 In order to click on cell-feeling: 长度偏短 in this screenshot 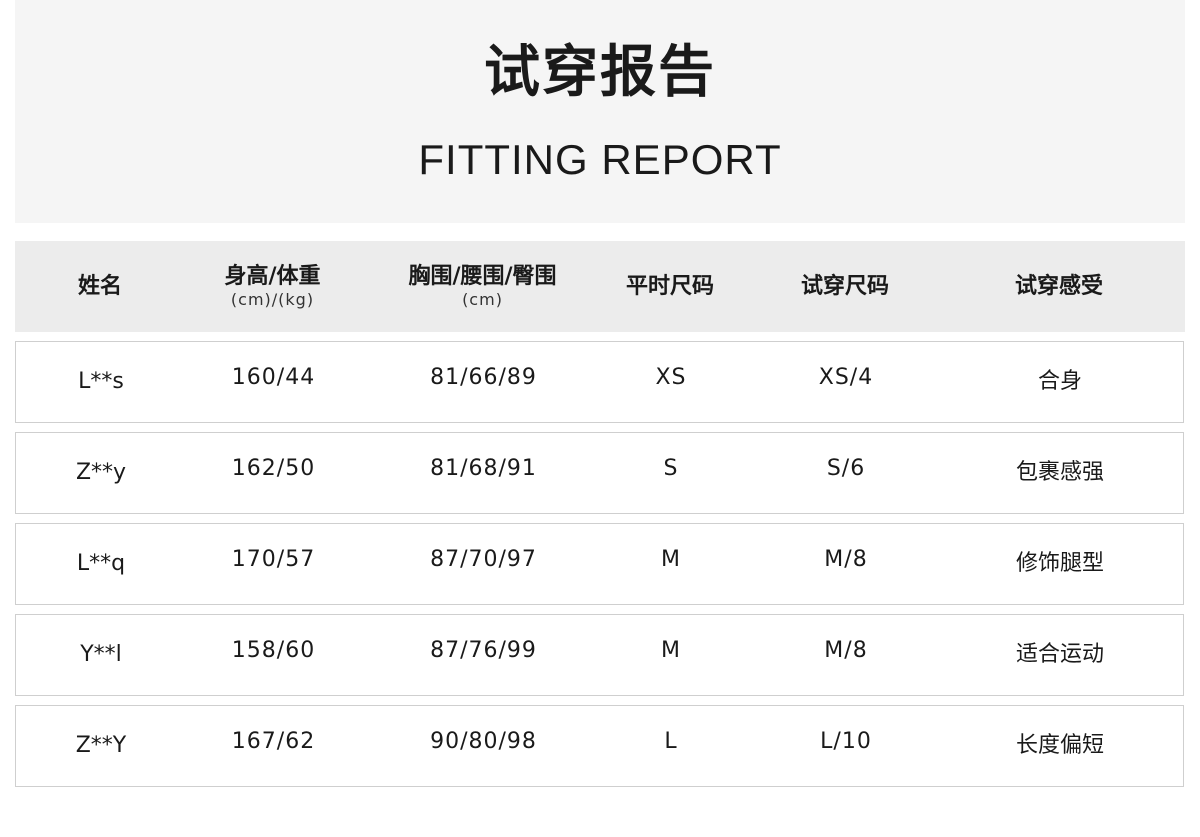, I will do `click(1060, 742)`.